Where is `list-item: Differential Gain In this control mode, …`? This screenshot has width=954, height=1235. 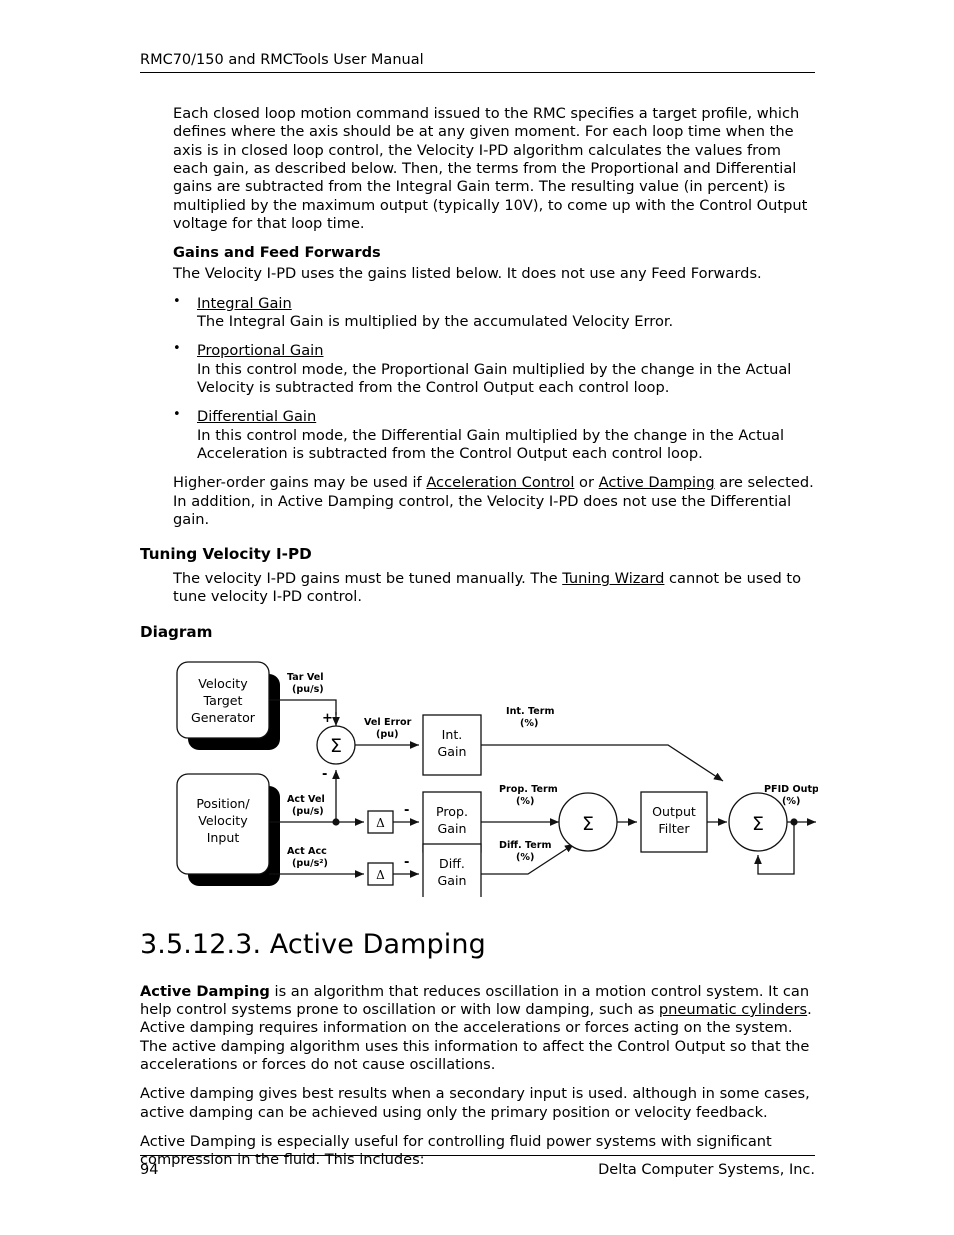
list-item: Differential Gain In this control mode, … is located at coordinates (477, 435).